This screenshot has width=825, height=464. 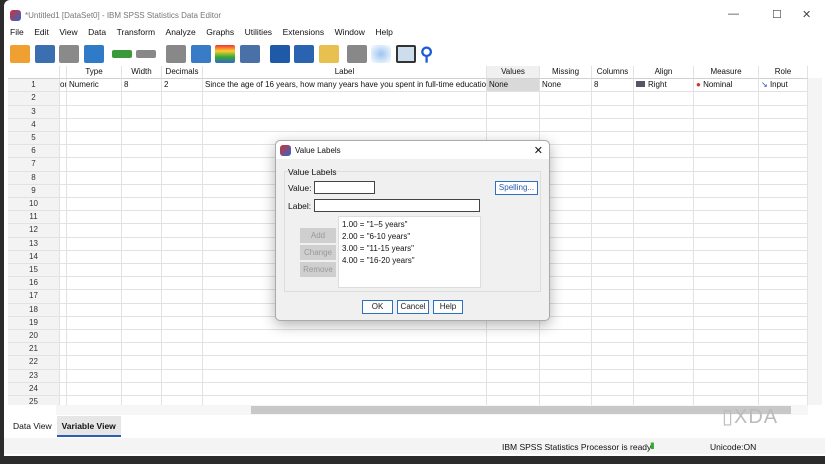 What do you see at coordinates (34, 310) in the screenshot?
I see `row-number: 18` at bounding box center [34, 310].